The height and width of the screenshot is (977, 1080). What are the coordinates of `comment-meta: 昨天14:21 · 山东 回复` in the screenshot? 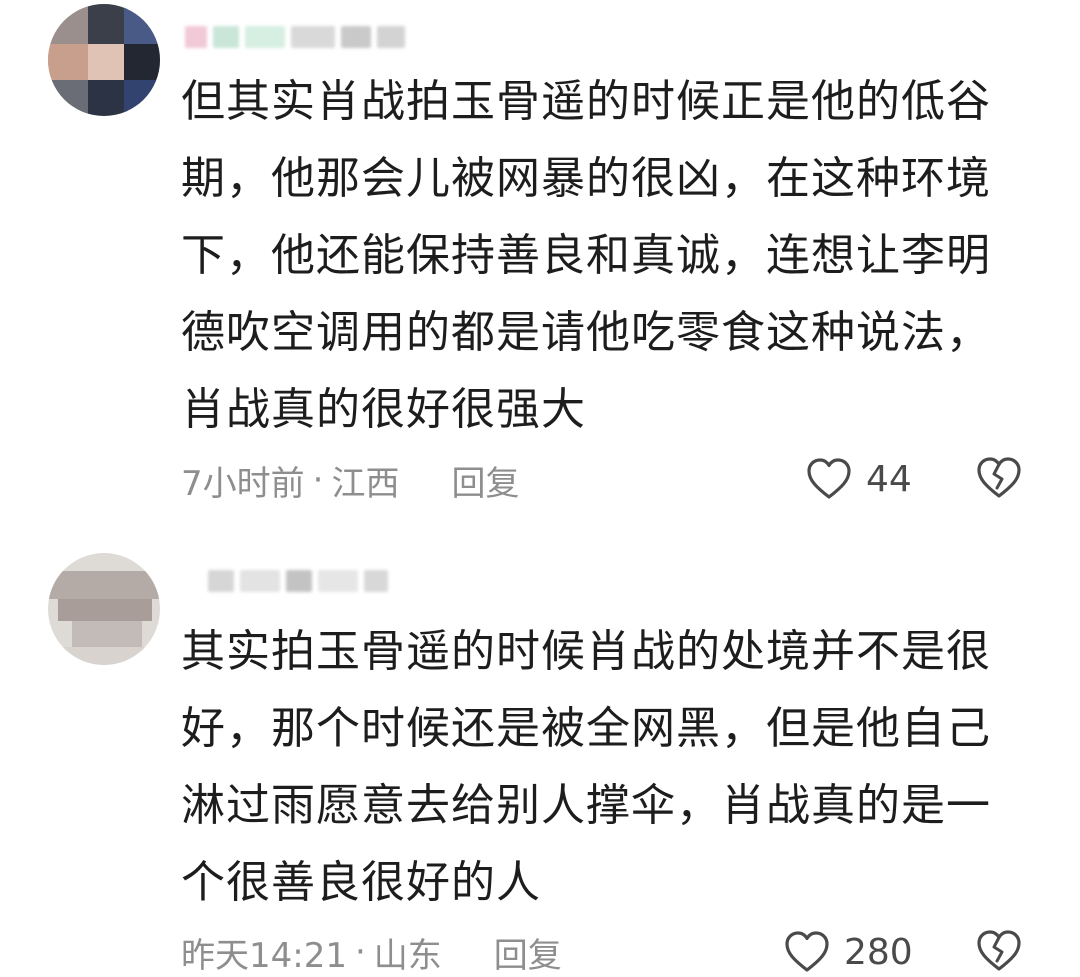 It's located at (371, 952).